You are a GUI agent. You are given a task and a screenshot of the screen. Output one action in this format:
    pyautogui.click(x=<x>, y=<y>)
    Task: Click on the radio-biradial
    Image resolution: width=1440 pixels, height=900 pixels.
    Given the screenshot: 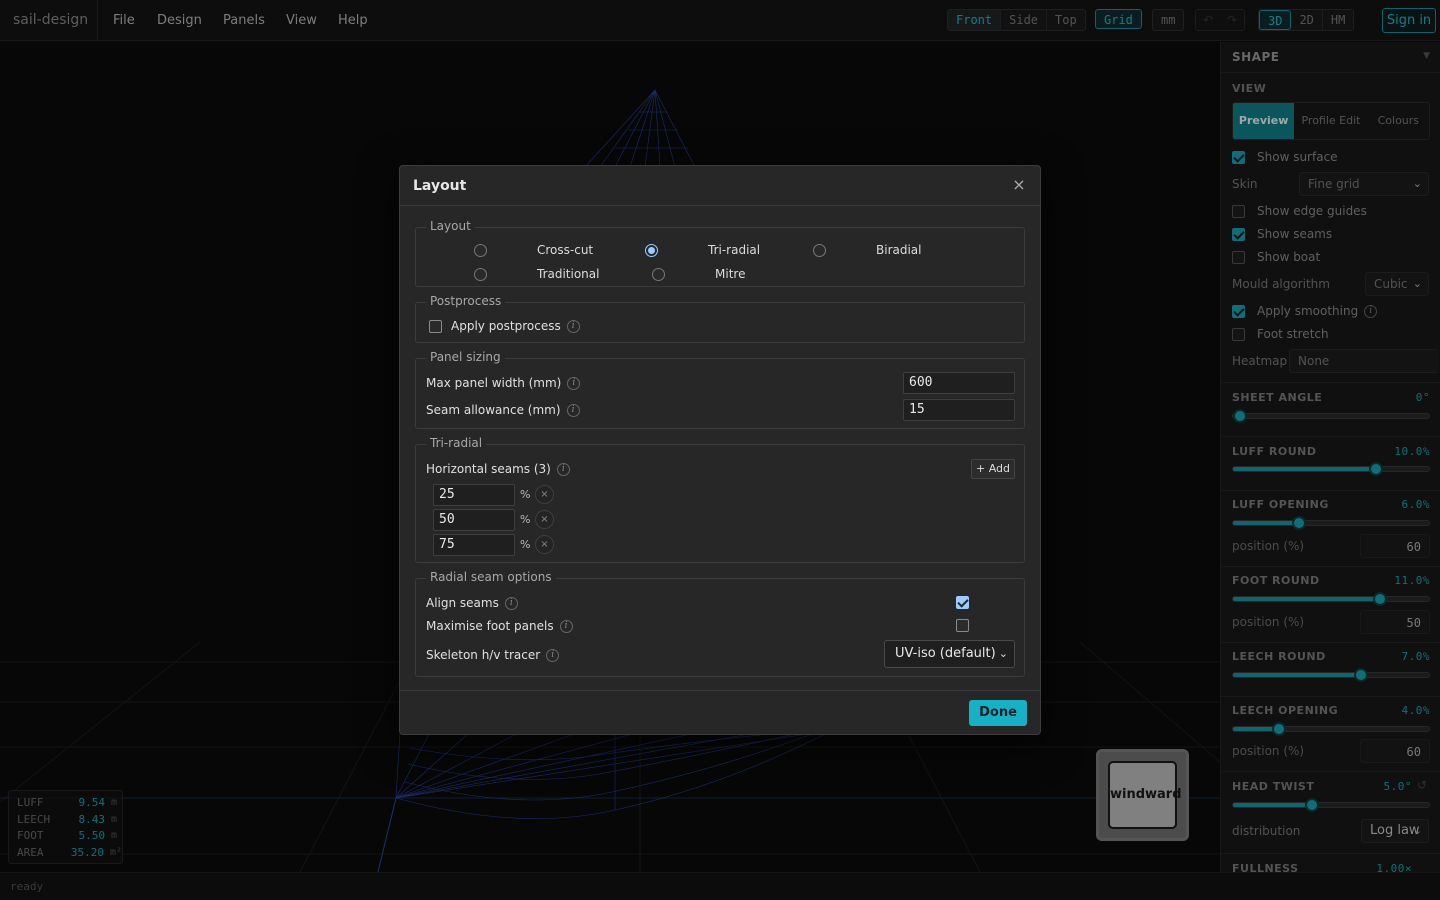 What is the action you would take?
    pyautogui.click(x=819, y=250)
    